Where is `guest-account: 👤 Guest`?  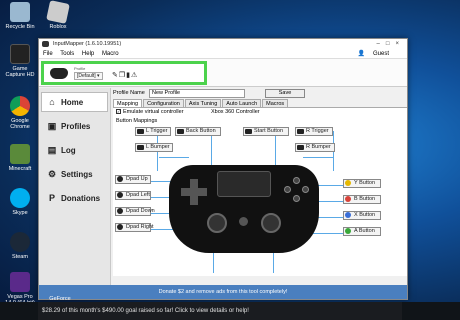
guest-account: 👤 Guest is located at coordinates (376, 54).